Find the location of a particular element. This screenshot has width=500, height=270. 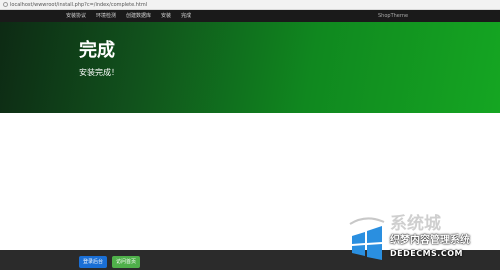

login-admin-button: 登录后台 is located at coordinates (93, 262).